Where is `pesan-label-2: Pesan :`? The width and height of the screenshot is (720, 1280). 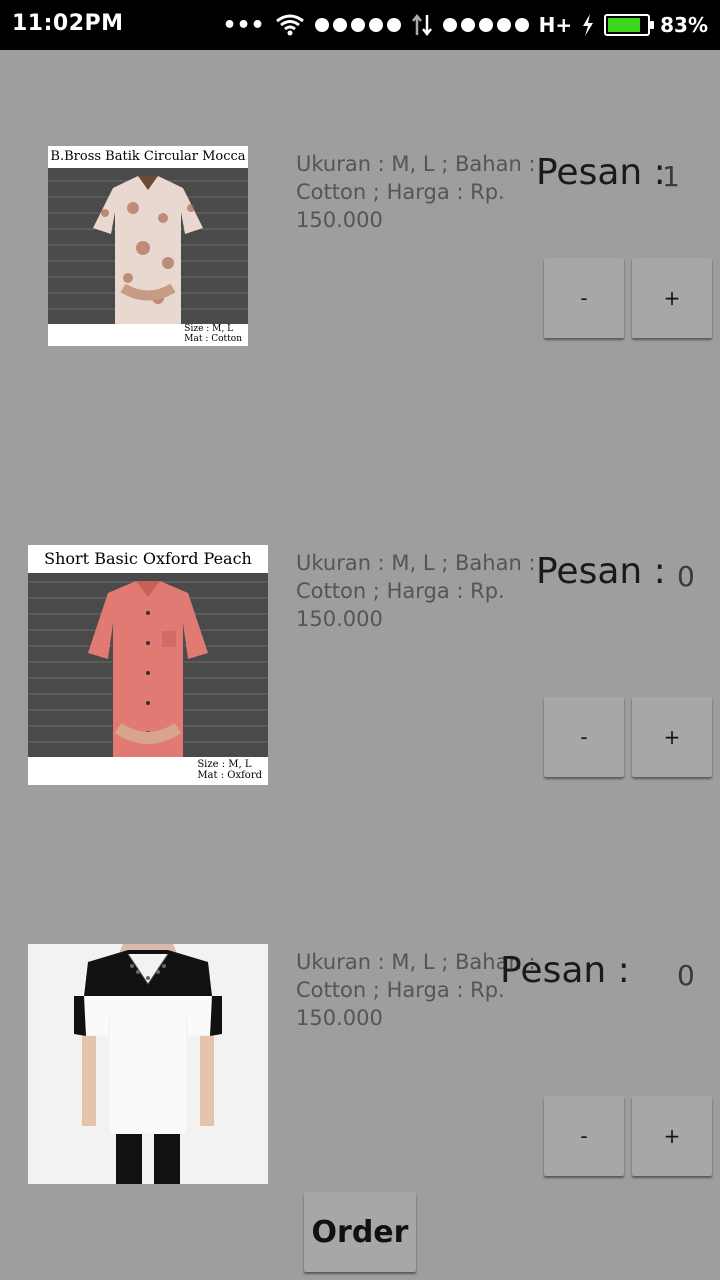 pesan-label-2: Pesan : is located at coordinates (601, 571).